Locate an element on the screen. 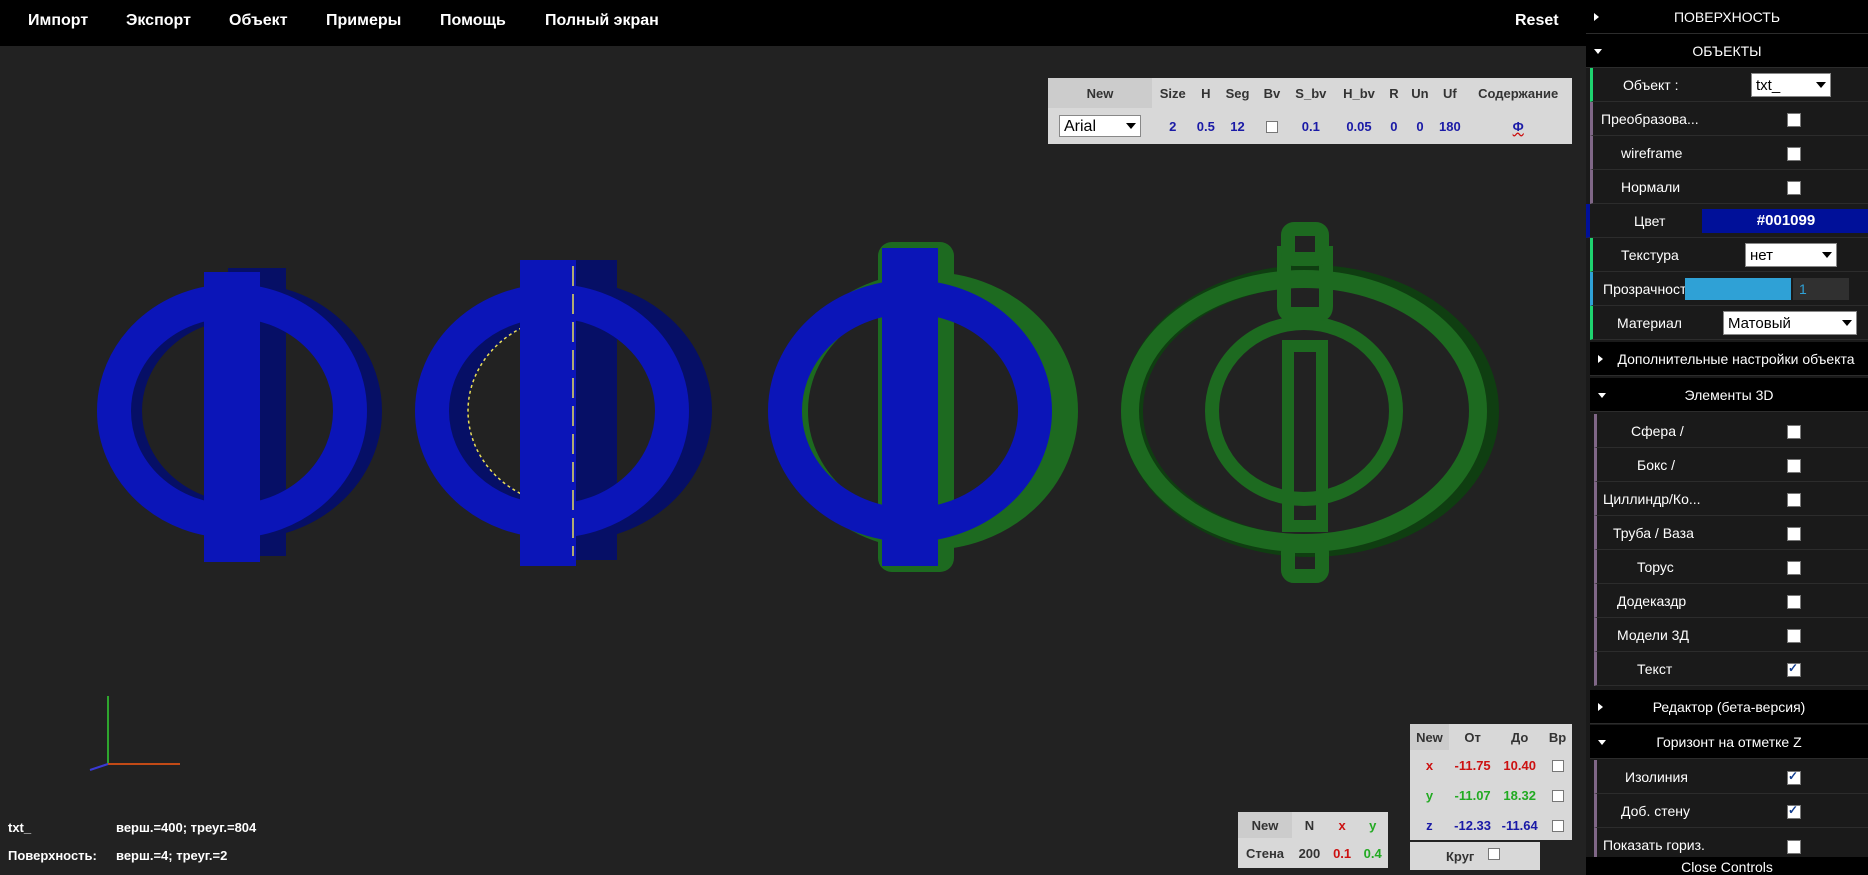 The height and width of the screenshot is (875, 1868). s-bv-value: 0.1 is located at coordinates (1311, 126).